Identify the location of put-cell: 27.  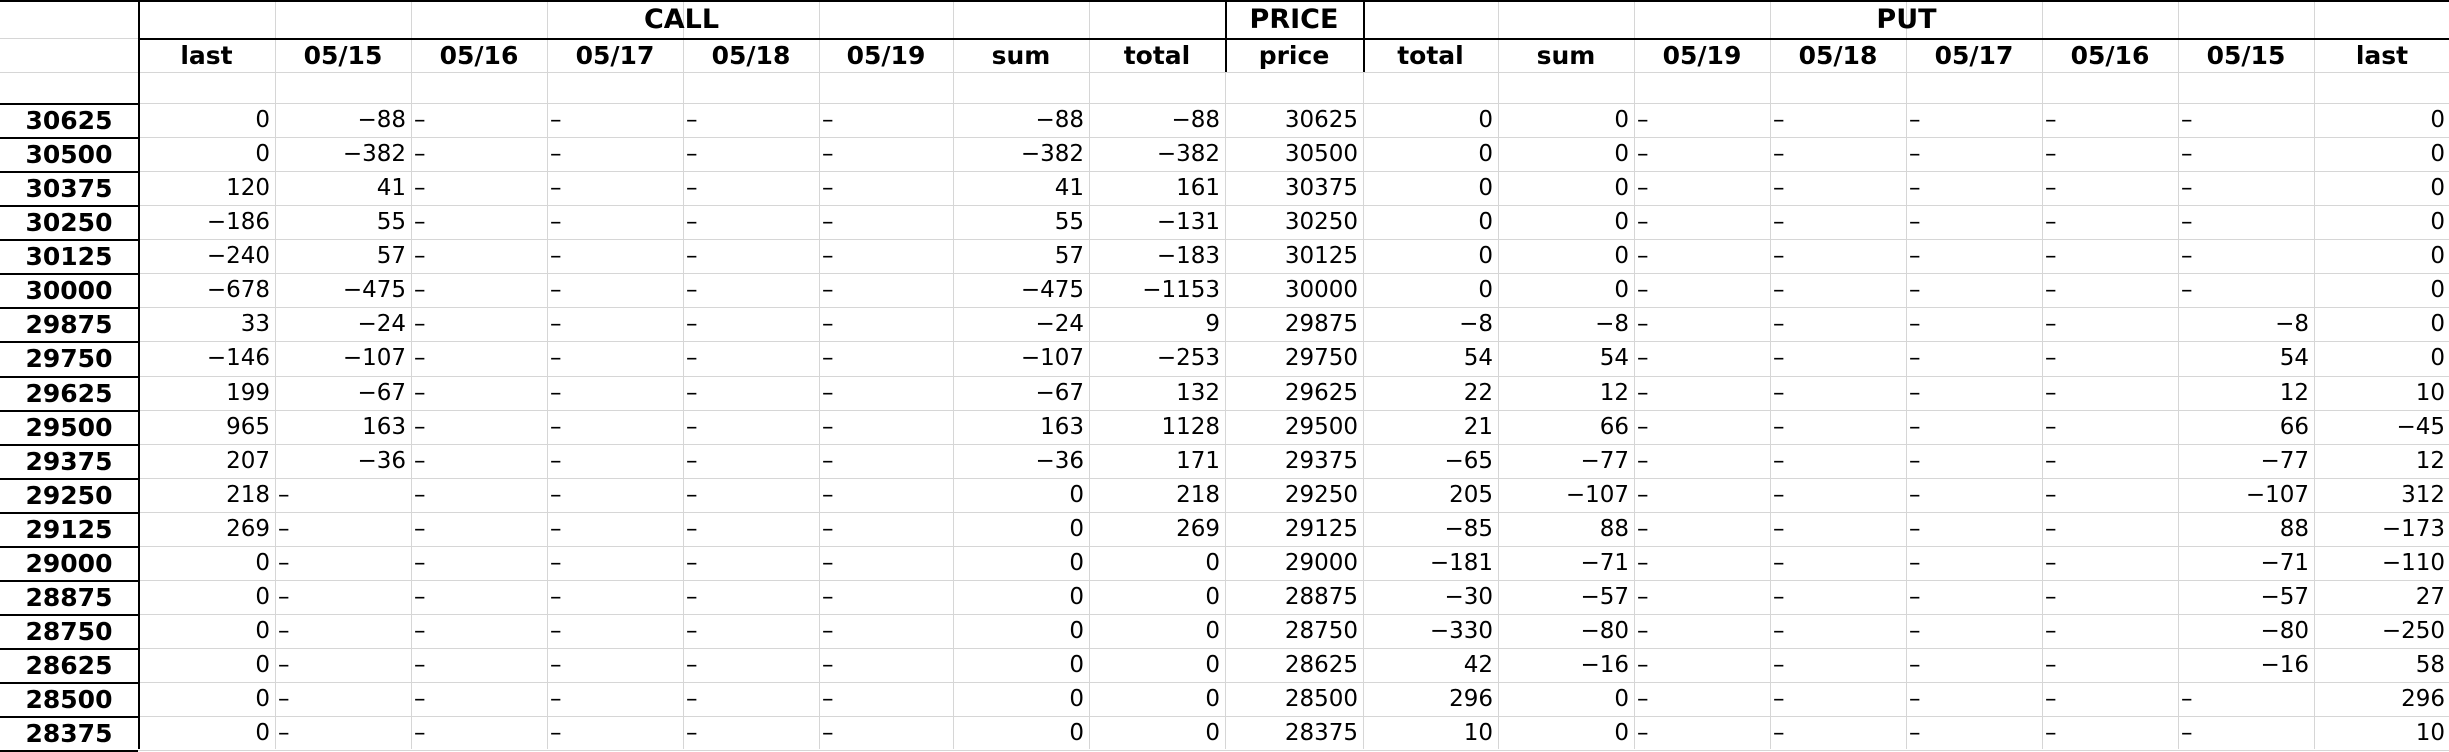
(2381, 597).